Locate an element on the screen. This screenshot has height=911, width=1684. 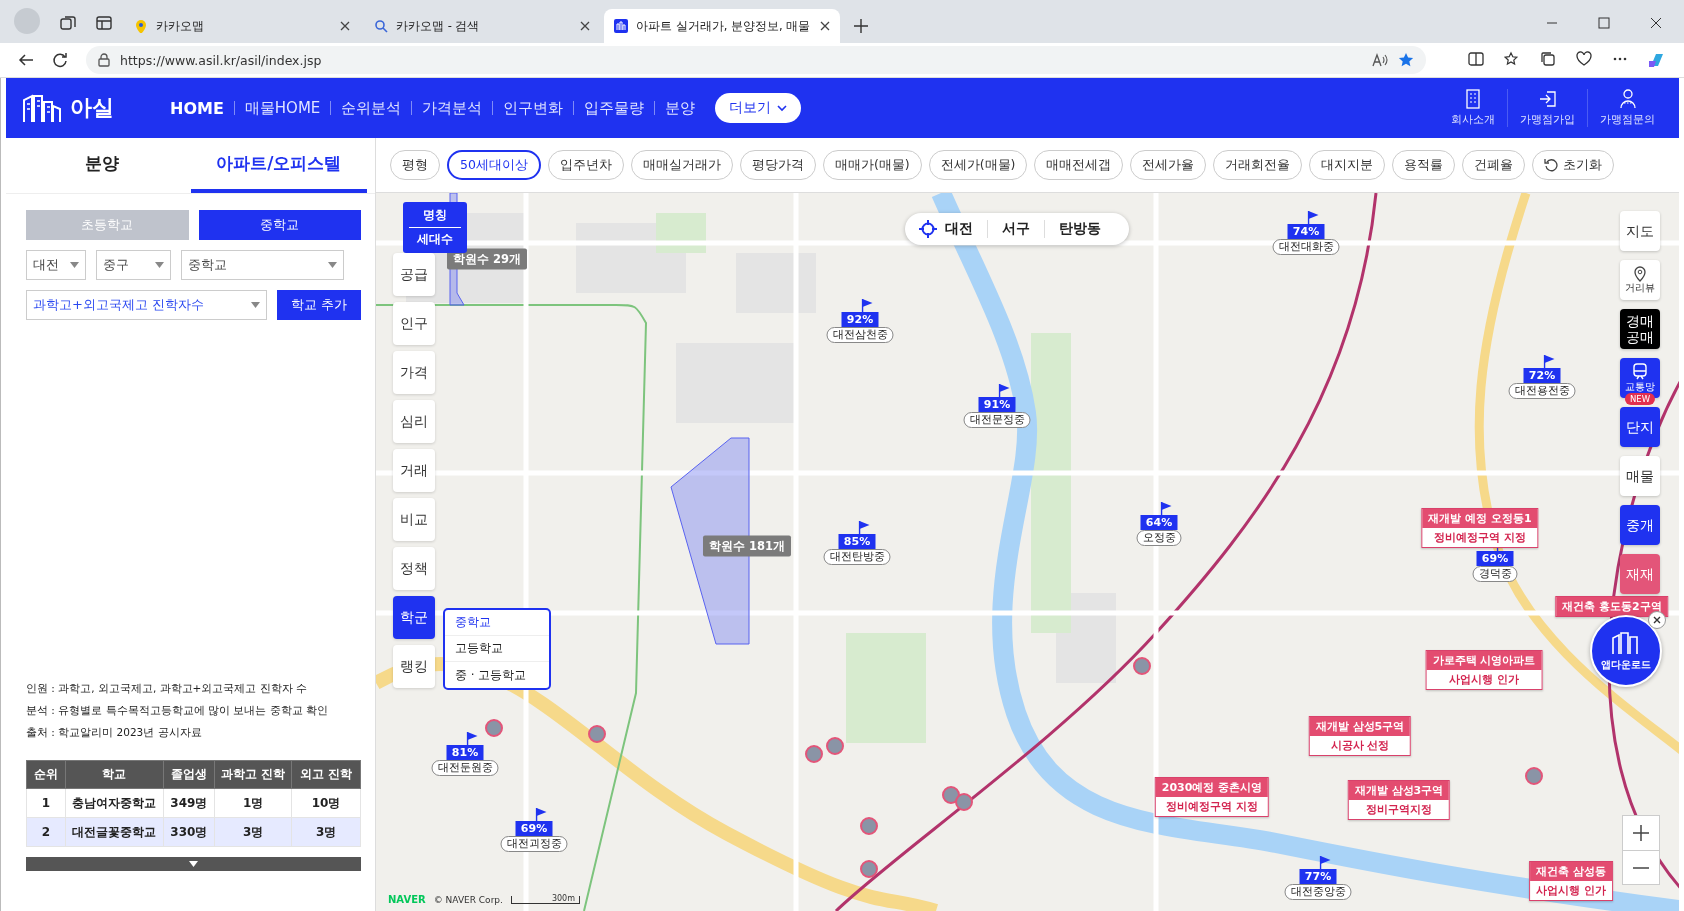
split-screen-icon is located at coordinates (1476, 59).